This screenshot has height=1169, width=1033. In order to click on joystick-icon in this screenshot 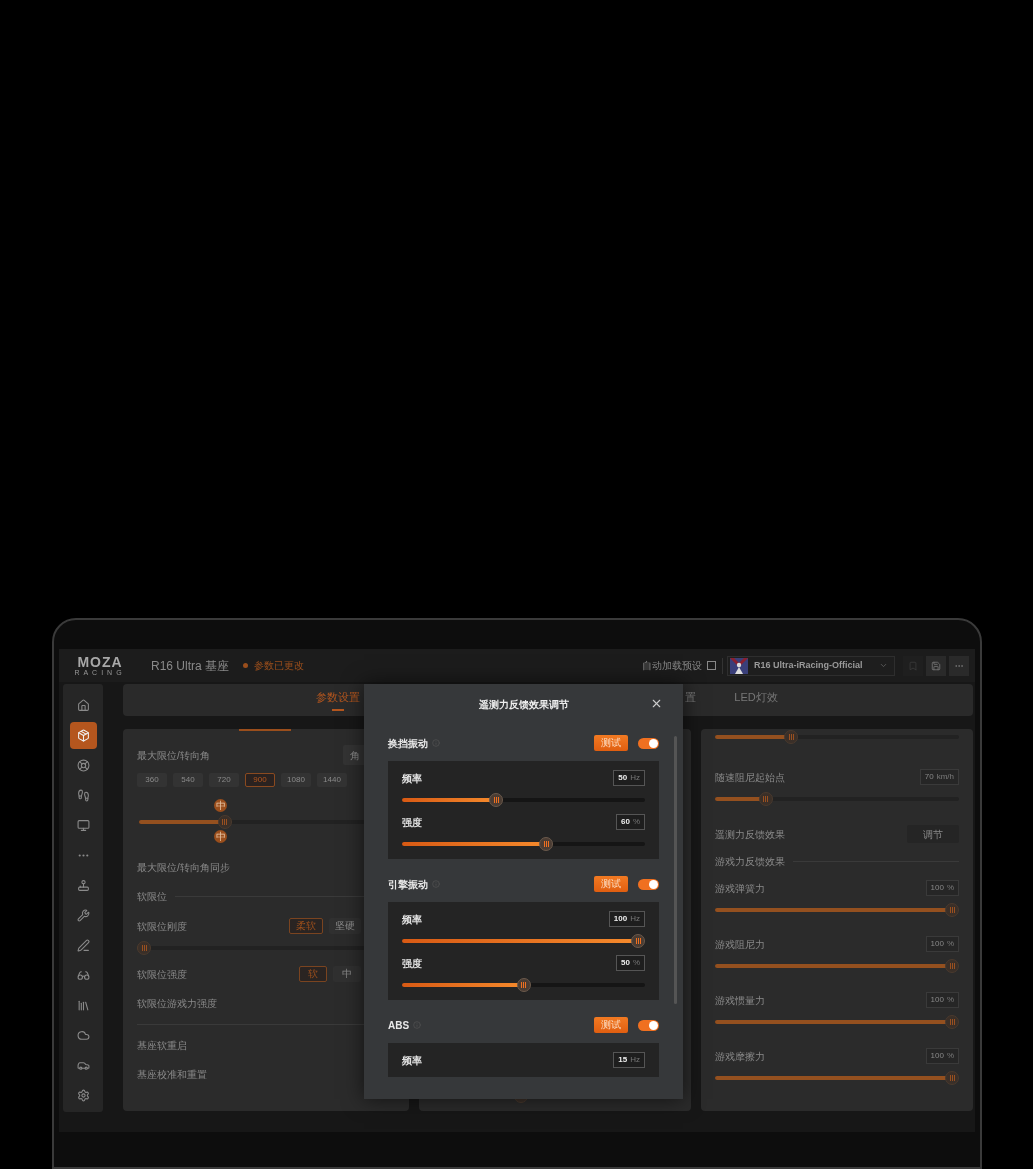, I will do `click(83, 885)`.